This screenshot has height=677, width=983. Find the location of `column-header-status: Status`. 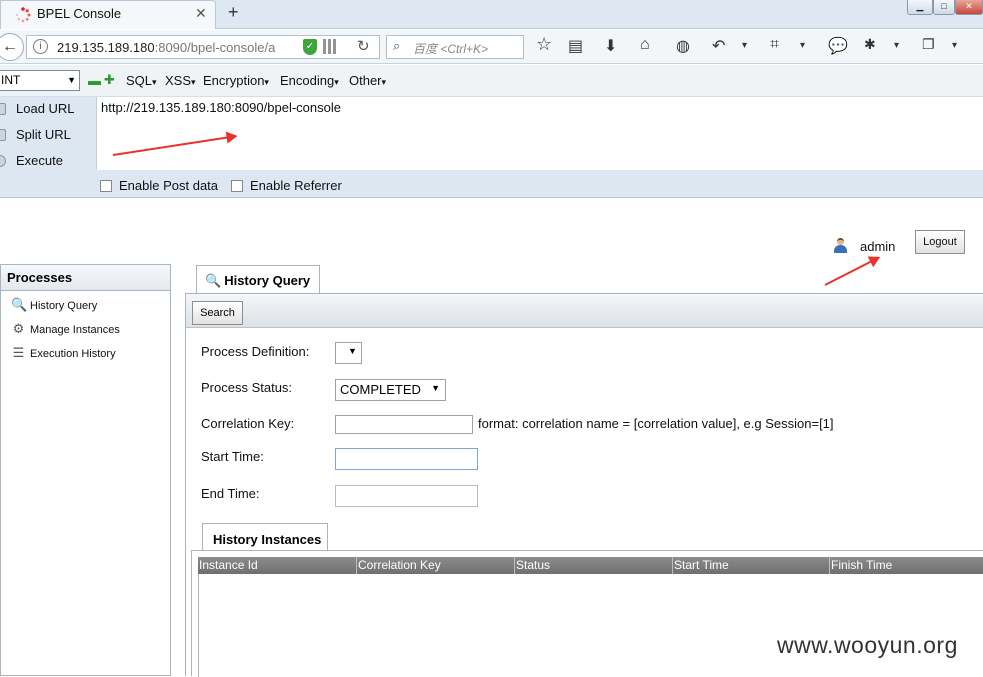

column-header-status: Status is located at coordinates (593, 565).